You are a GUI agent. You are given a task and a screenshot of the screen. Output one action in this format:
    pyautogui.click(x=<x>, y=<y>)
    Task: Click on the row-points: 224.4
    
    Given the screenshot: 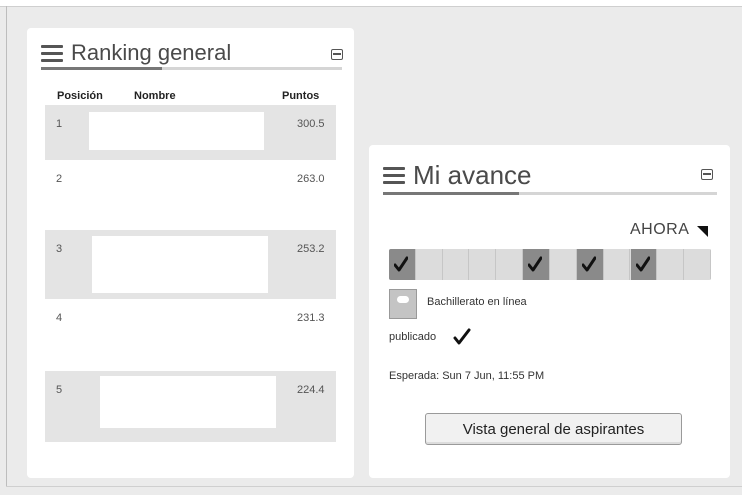 What is the action you would take?
    pyautogui.click(x=311, y=390)
    